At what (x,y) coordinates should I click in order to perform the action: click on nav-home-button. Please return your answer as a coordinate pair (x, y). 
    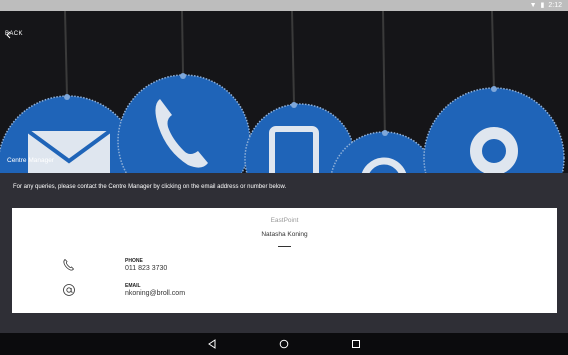
    Looking at the image, I should click on (284, 344).